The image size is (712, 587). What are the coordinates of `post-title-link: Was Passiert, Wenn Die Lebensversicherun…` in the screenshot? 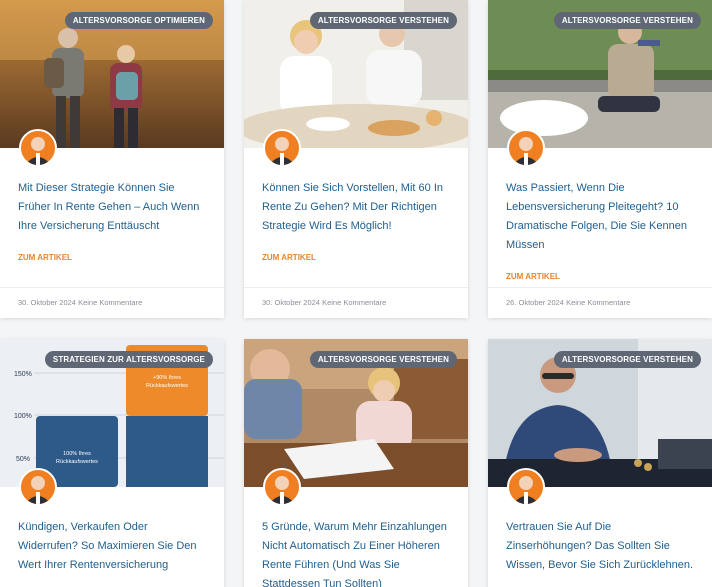 It's located at (596, 216).